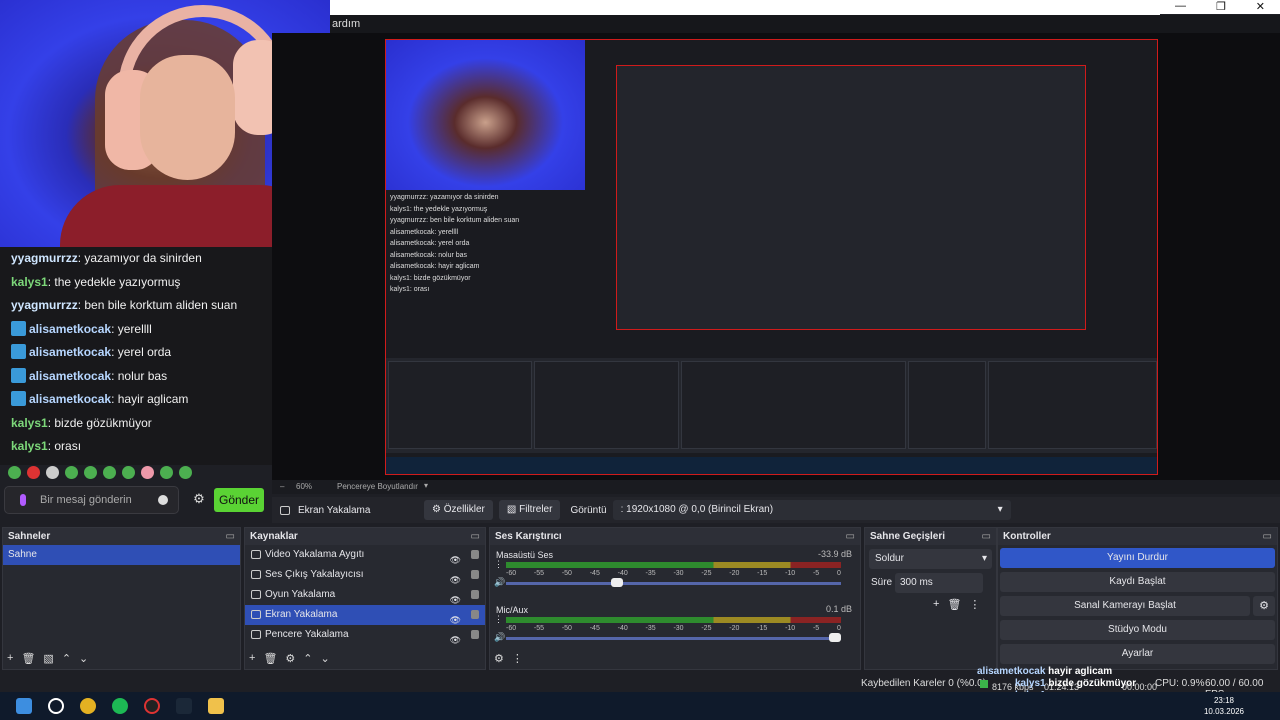 The height and width of the screenshot is (720, 1280). I want to click on eye-icon: 👁, so click(455, 640).